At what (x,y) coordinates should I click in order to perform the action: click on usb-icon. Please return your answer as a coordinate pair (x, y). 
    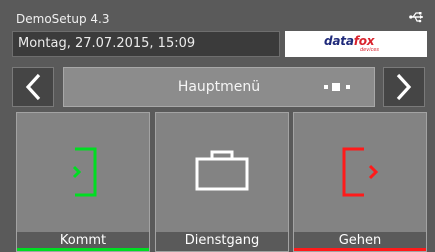
    Looking at the image, I should click on (416, 17).